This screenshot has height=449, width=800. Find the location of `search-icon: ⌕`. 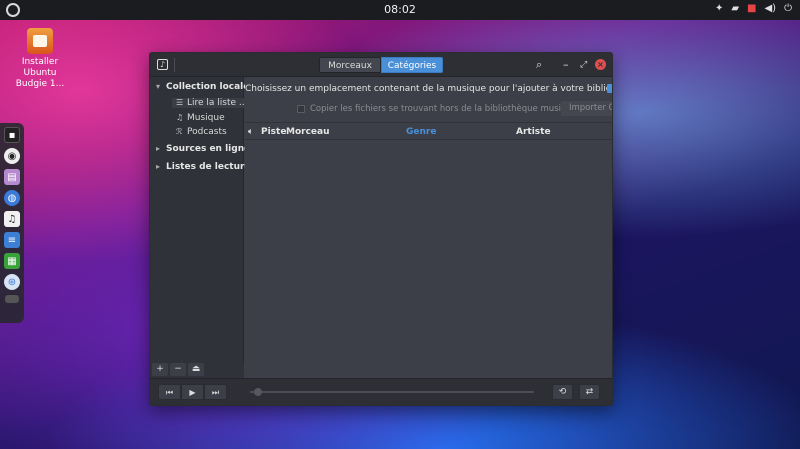

search-icon: ⌕ is located at coordinates (539, 65).